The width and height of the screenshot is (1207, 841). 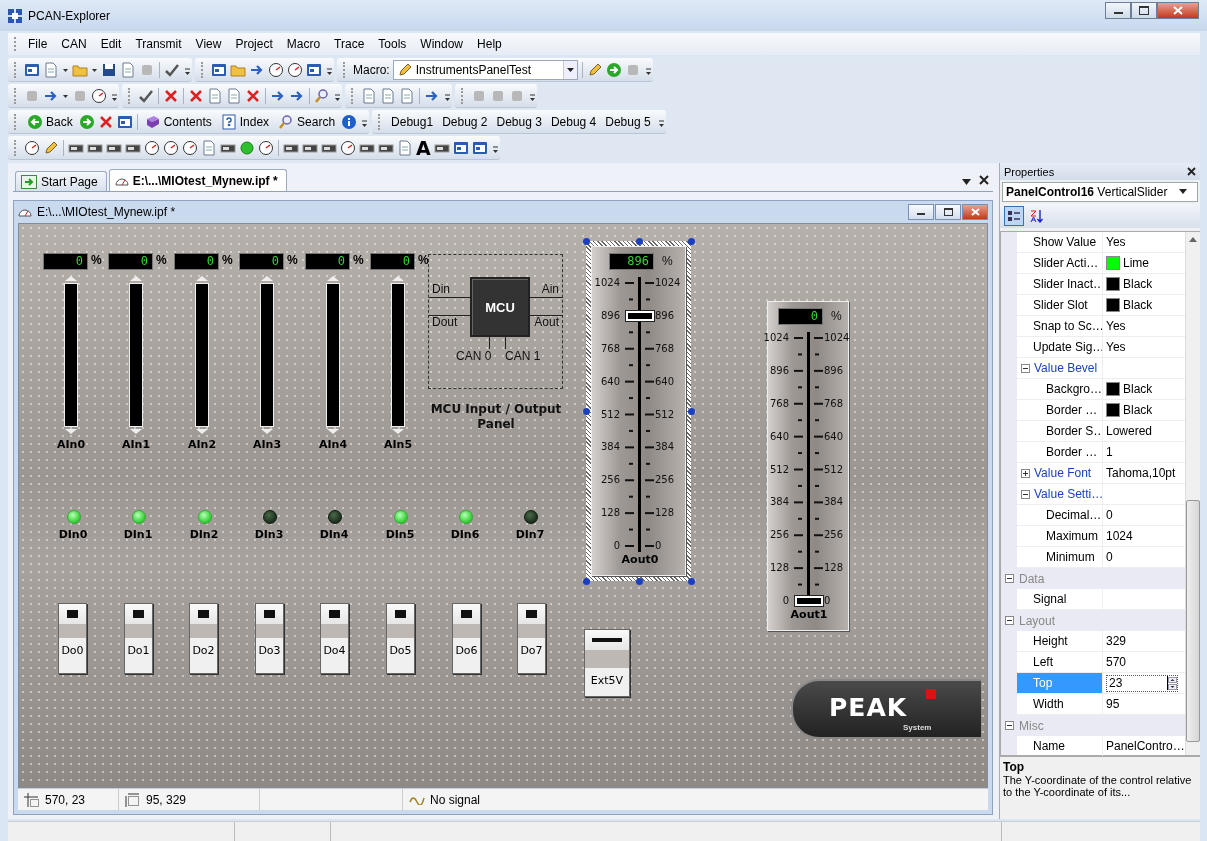 What do you see at coordinates (1072, 536) in the screenshot?
I see `property-name: Maximum` at bounding box center [1072, 536].